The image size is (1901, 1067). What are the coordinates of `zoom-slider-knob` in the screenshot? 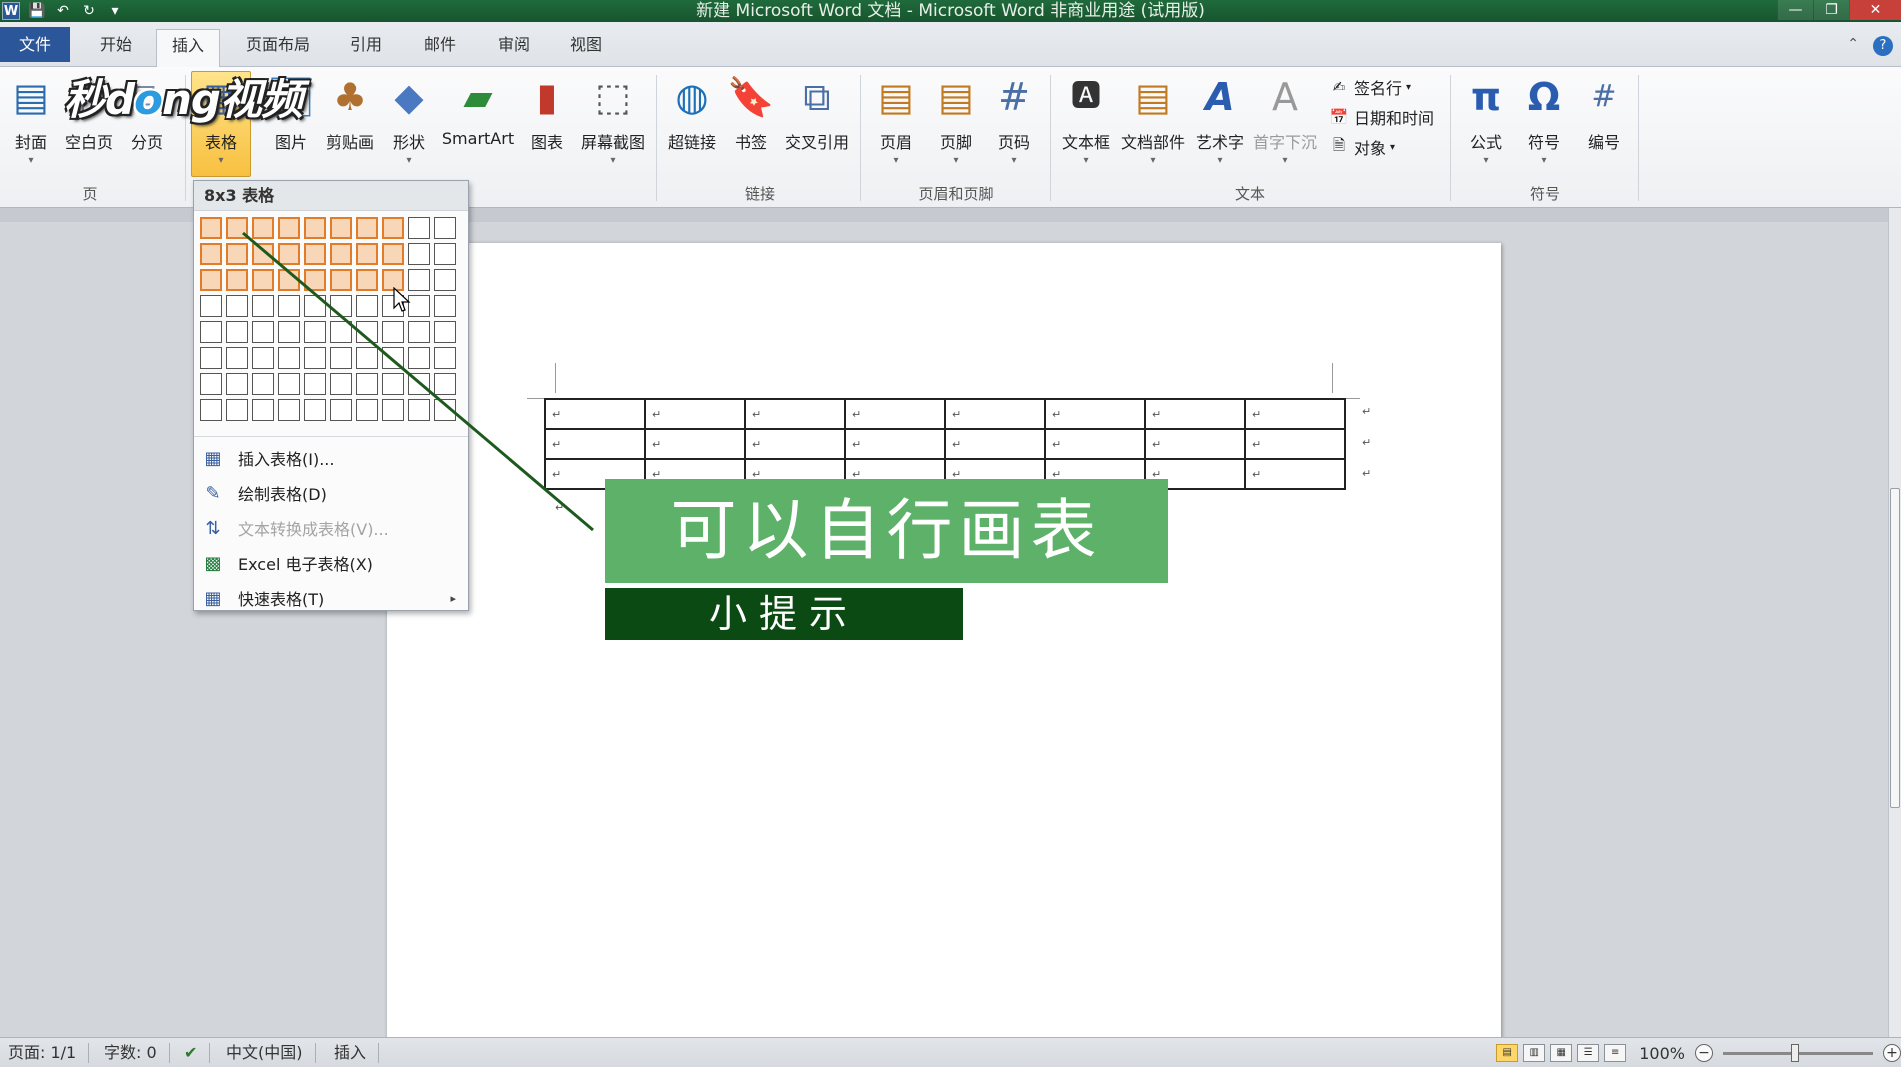 It's located at (1795, 1052).